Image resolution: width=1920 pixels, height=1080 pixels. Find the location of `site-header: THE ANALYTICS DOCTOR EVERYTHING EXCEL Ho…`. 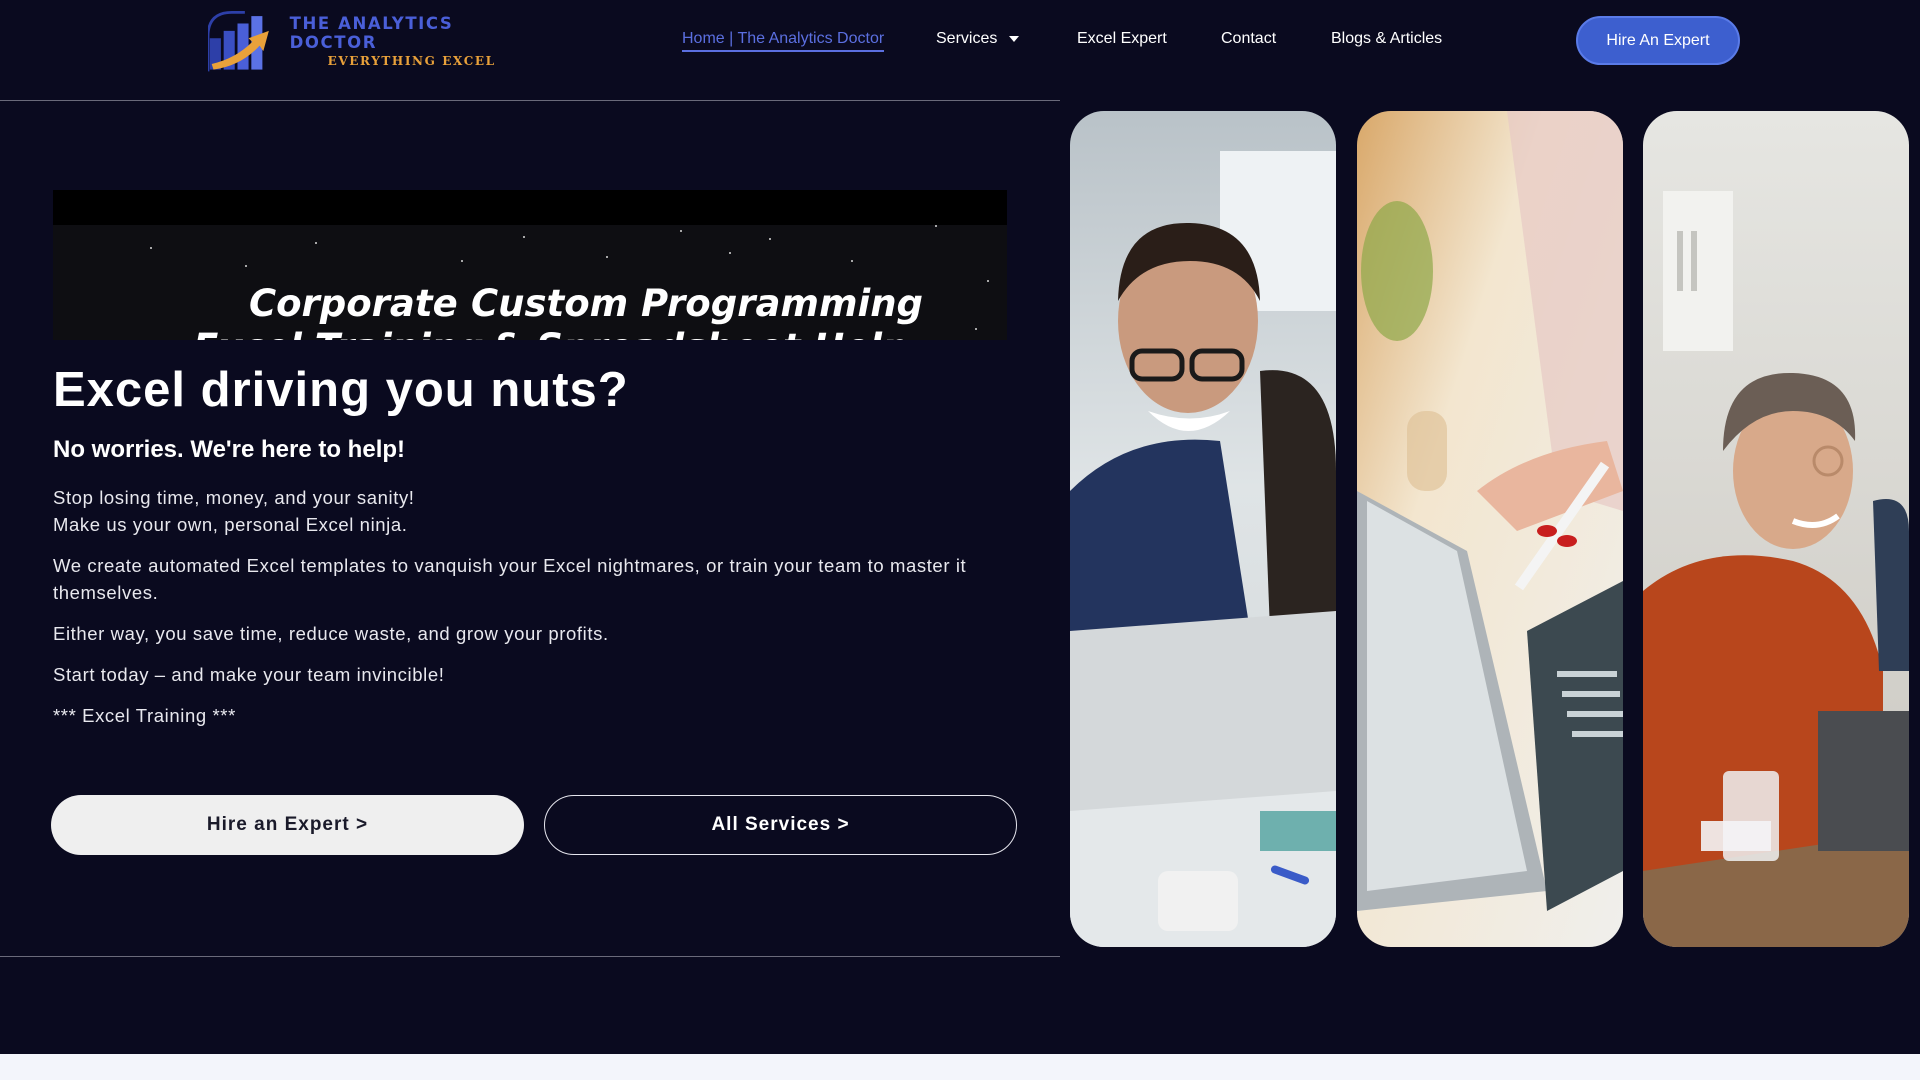

site-header: THE ANALYTICS DOCTOR EVERYTHING EXCEL Ho… is located at coordinates (960, 50).